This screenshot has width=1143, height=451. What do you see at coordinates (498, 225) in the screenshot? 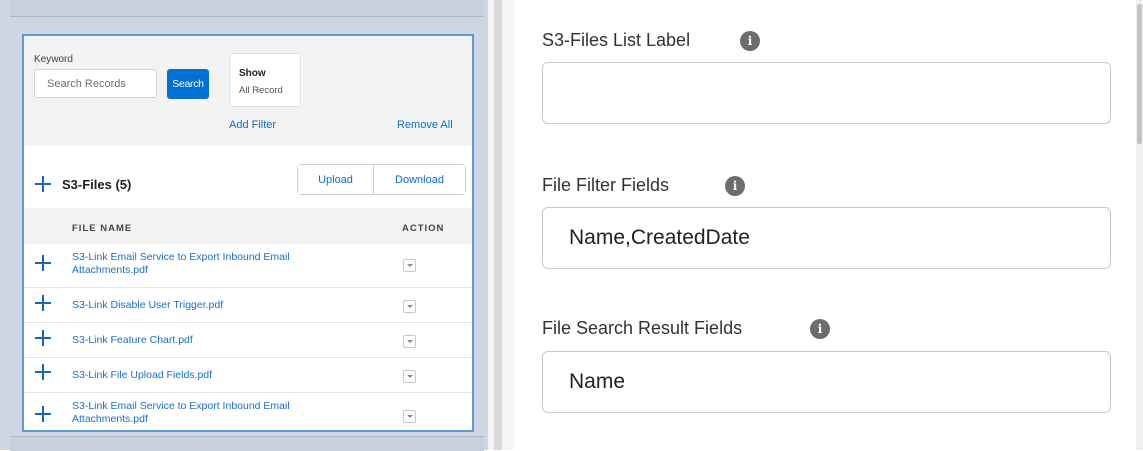
I see `divider-bar` at bounding box center [498, 225].